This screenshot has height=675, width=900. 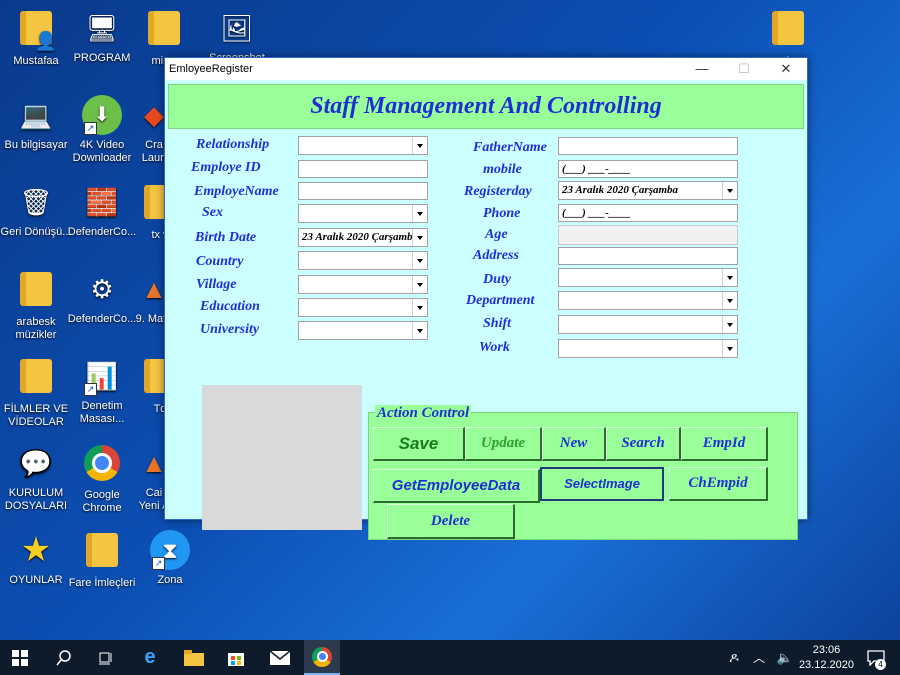 I want to click on desktop-icon-label: OYUNLAR, so click(x=36, y=580).